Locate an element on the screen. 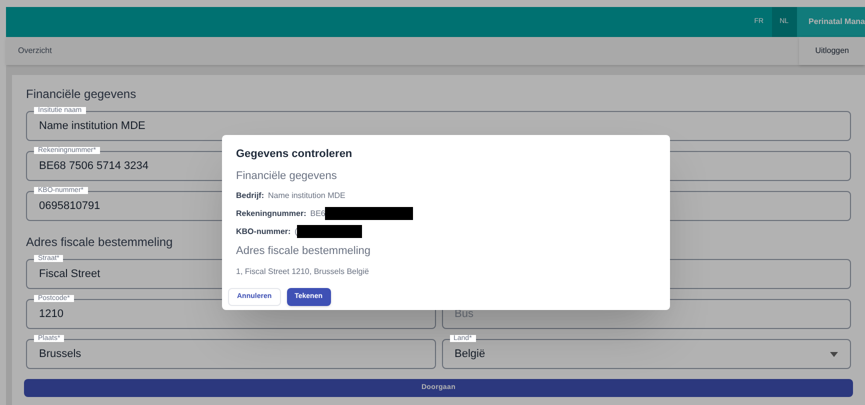 The height and width of the screenshot is (405, 865). dialog-title: Gegevens controleren is located at coordinates (295, 154).